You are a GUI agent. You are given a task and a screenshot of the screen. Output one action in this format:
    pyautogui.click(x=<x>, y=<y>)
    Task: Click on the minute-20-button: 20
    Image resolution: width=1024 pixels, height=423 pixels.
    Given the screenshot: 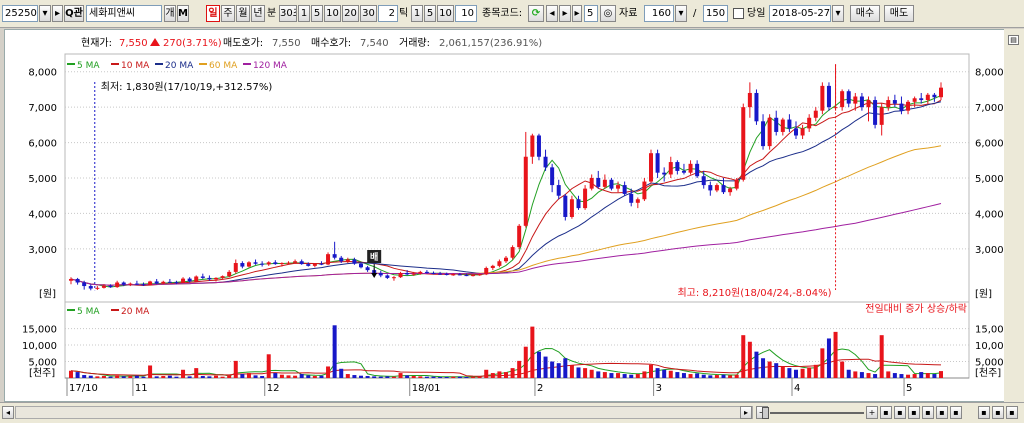 What is the action you would take?
    pyautogui.click(x=350, y=13)
    